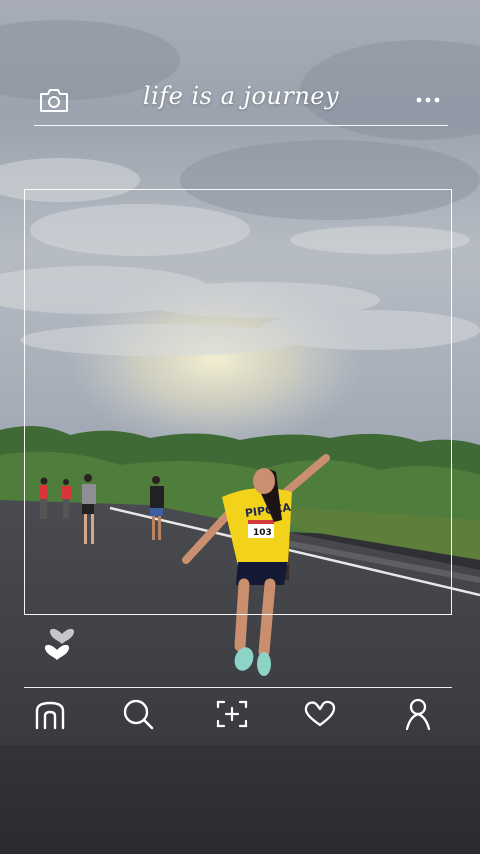 This screenshot has height=854, width=480. What do you see at coordinates (241, 125) in the screenshot?
I see `top-divider` at bounding box center [241, 125].